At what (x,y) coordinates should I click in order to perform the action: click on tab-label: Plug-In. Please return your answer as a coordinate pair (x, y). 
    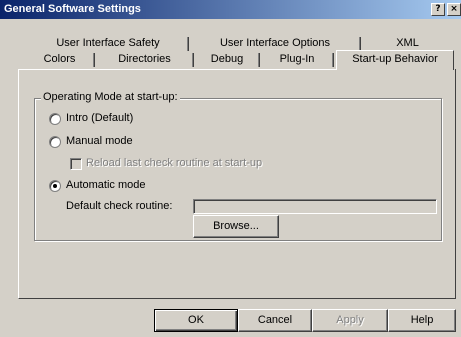
    Looking at the image, I should click on (297, 59).